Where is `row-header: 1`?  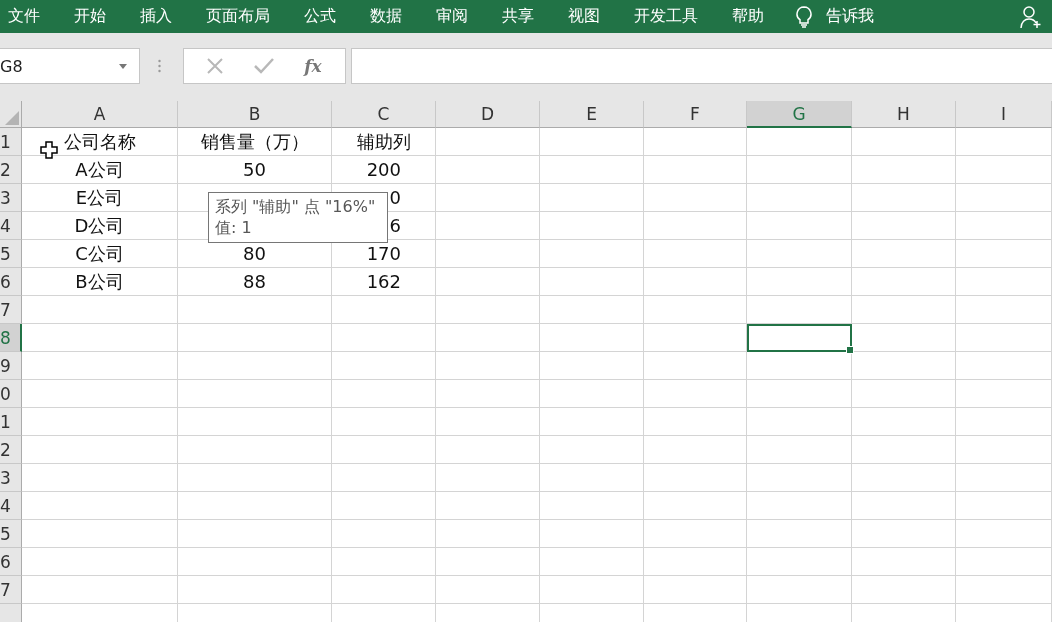
row-header: 1 is located at coordinates (11, 422).